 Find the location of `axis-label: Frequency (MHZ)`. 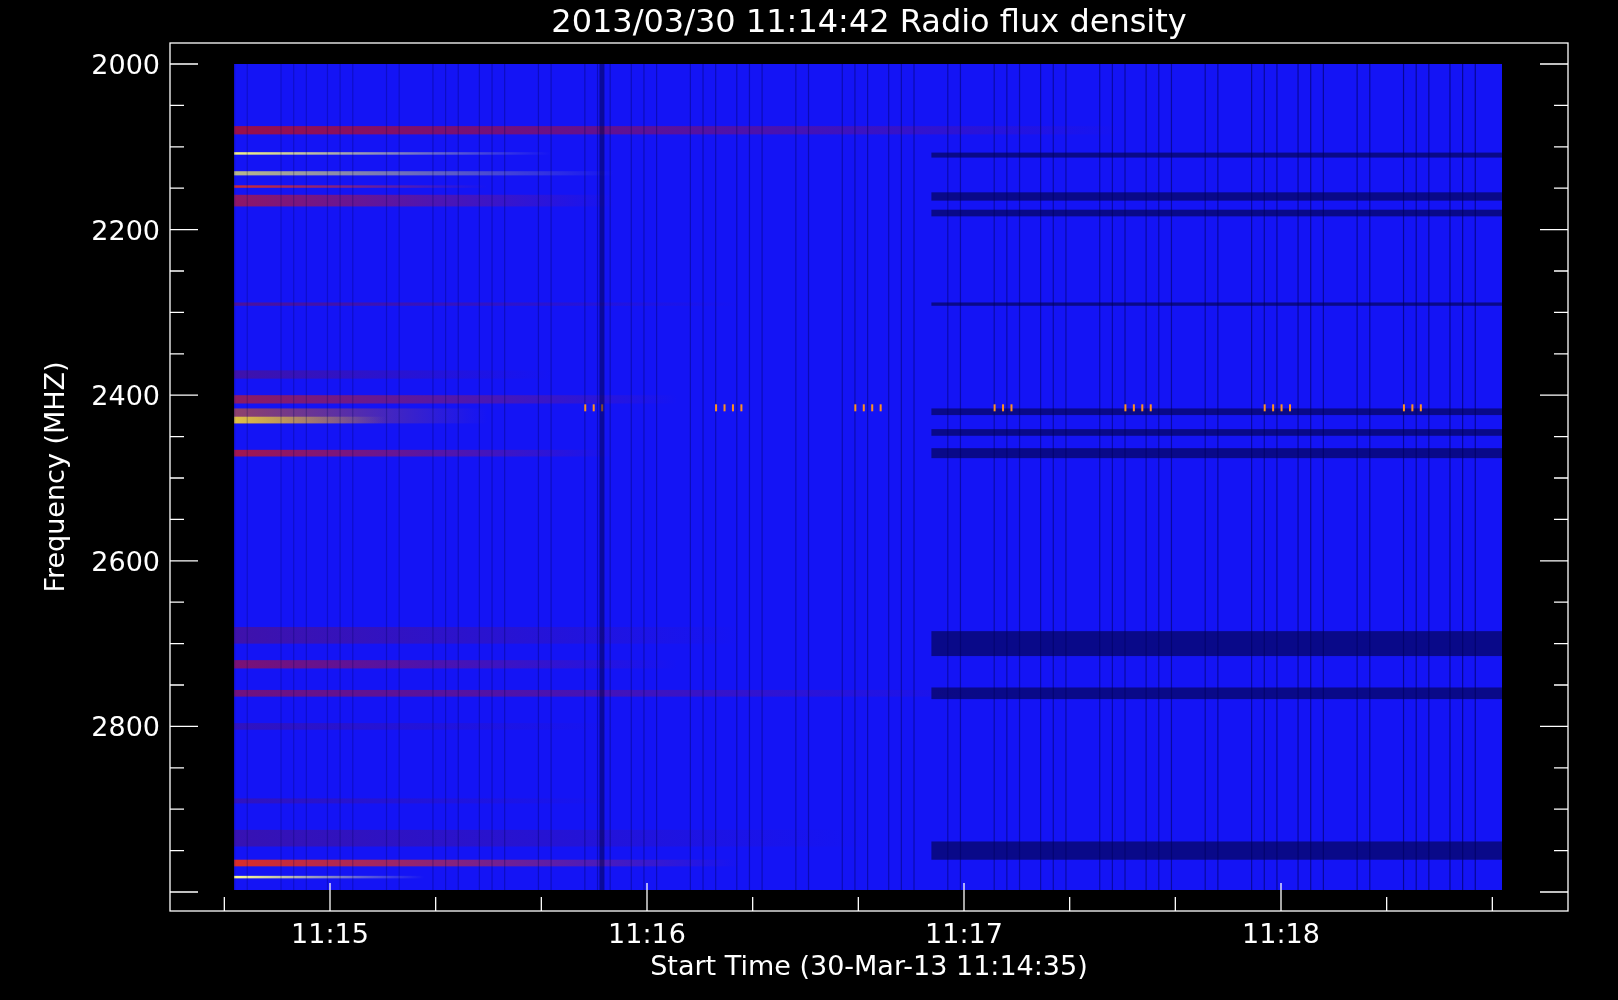

axis-label: Frequency (MHZ) is located at coordinates (54, 477).